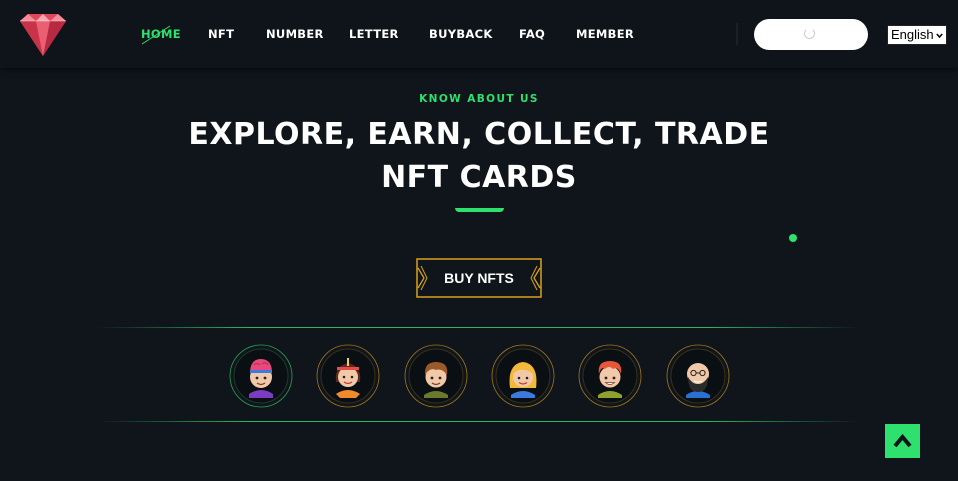  I want to click on title-underline, so click(479, 210).